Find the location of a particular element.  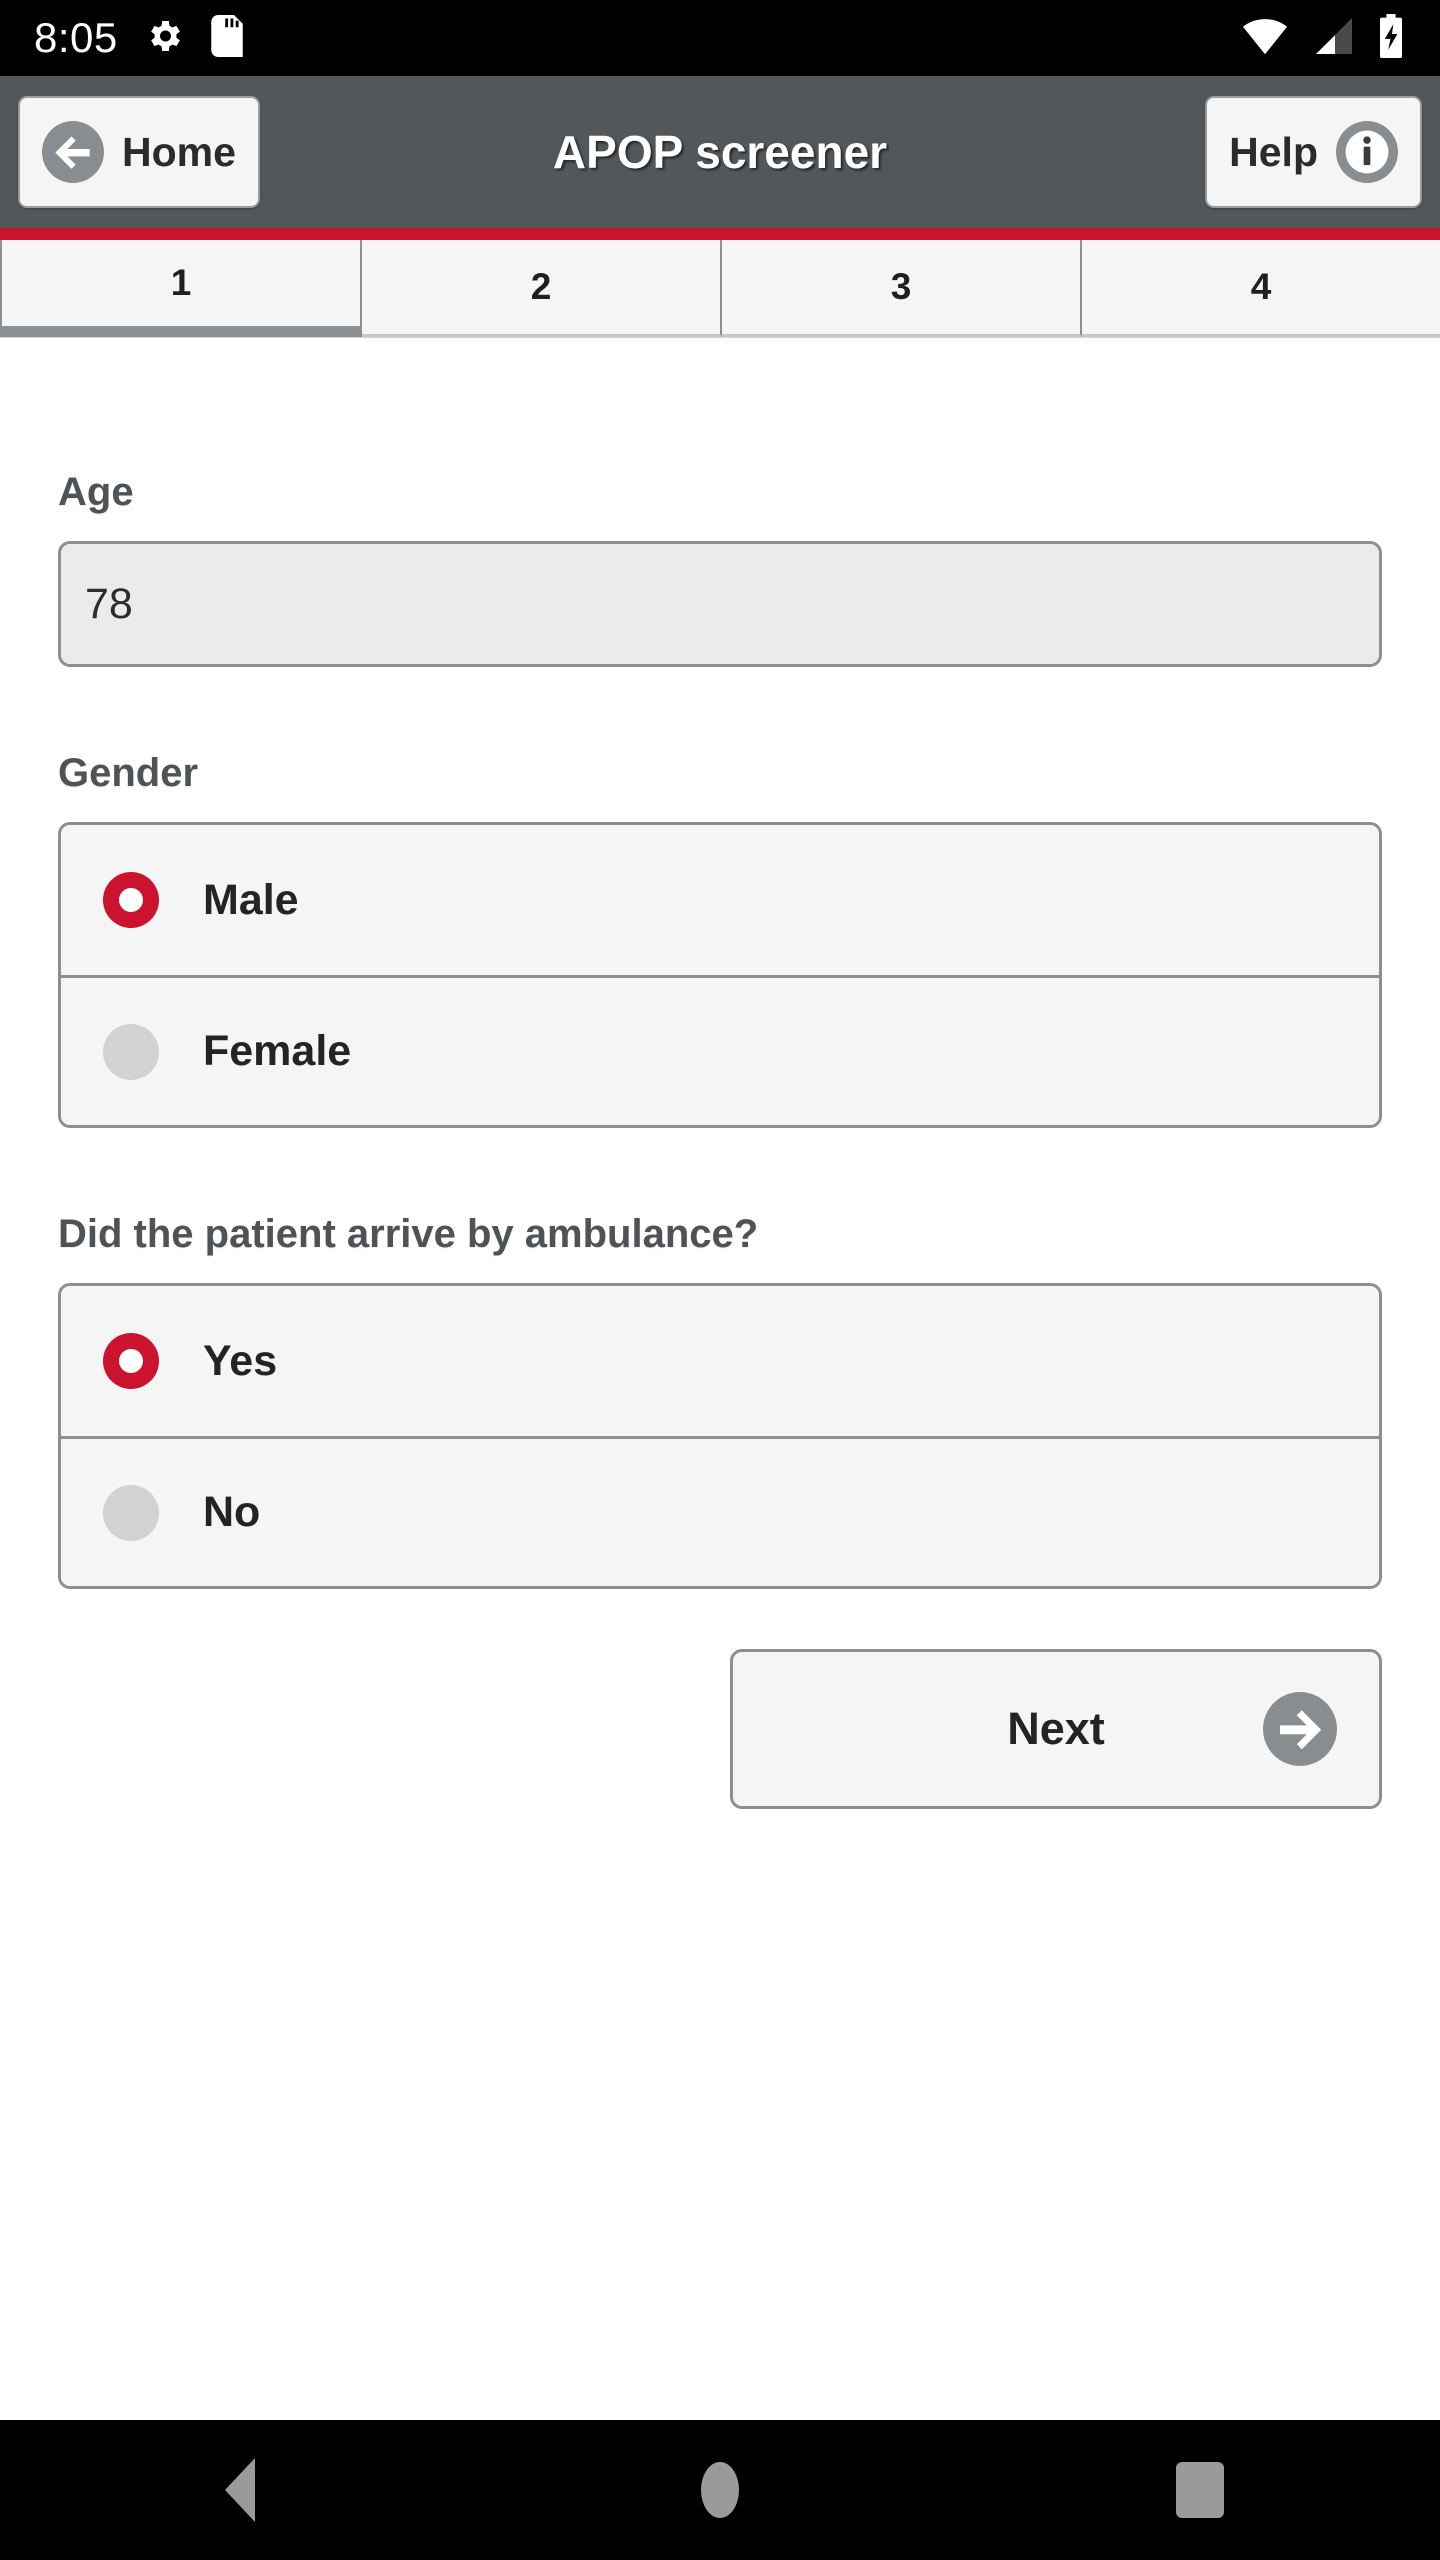

home-circle-icon is located at coordinates (720, 2490).